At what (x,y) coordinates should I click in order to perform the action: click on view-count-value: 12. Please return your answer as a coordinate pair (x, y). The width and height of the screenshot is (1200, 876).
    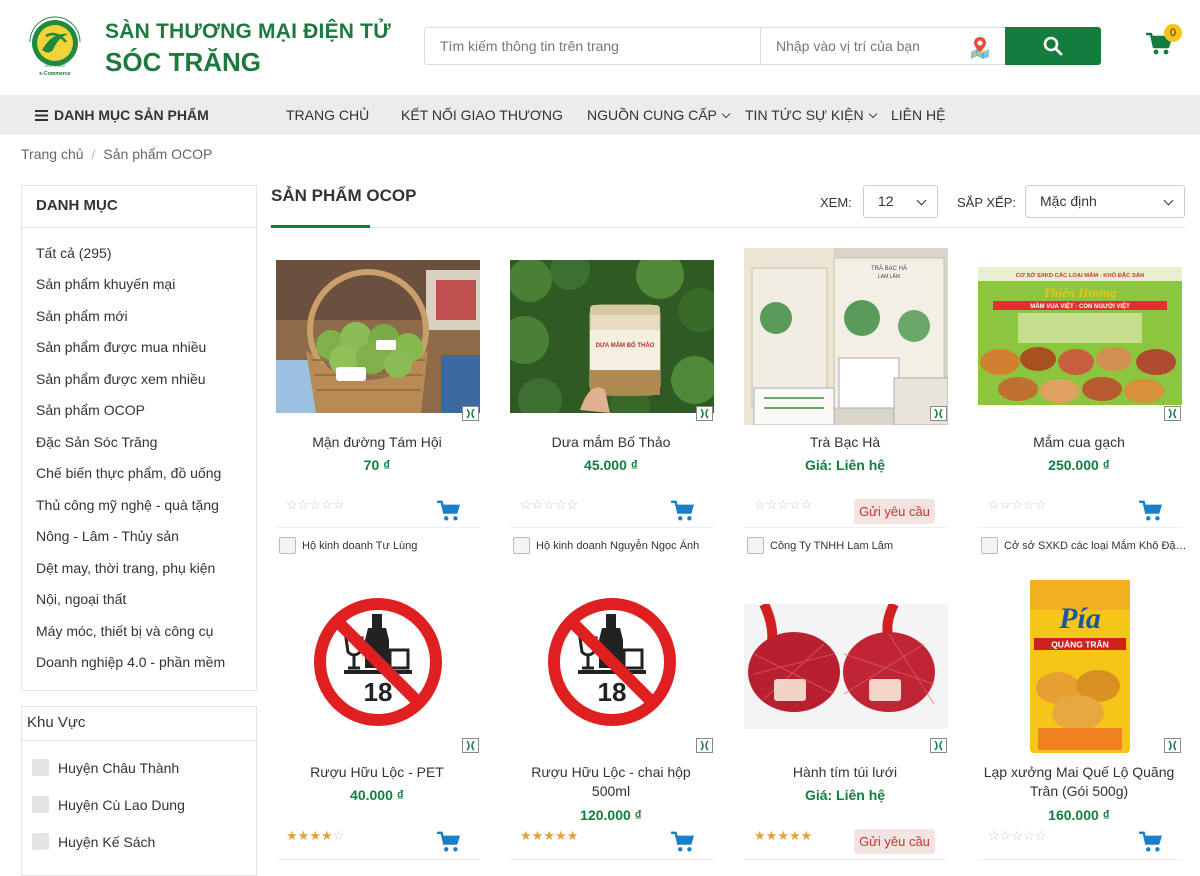
    Looking at the image, I should click on (886, 201).